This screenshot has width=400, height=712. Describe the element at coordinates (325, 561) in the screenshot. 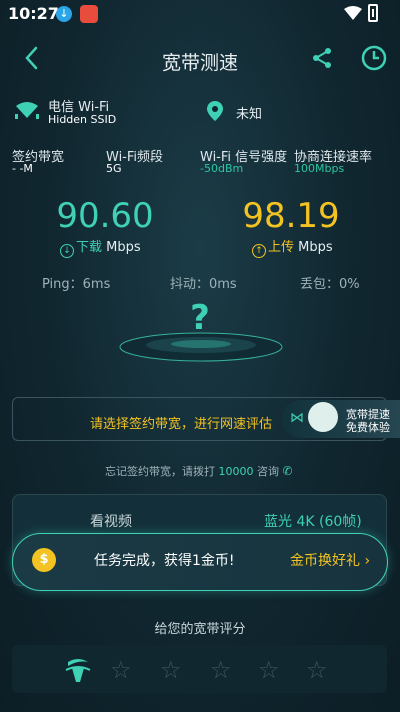

I see `redeem-gift-label: 金币换好礼` at that location.